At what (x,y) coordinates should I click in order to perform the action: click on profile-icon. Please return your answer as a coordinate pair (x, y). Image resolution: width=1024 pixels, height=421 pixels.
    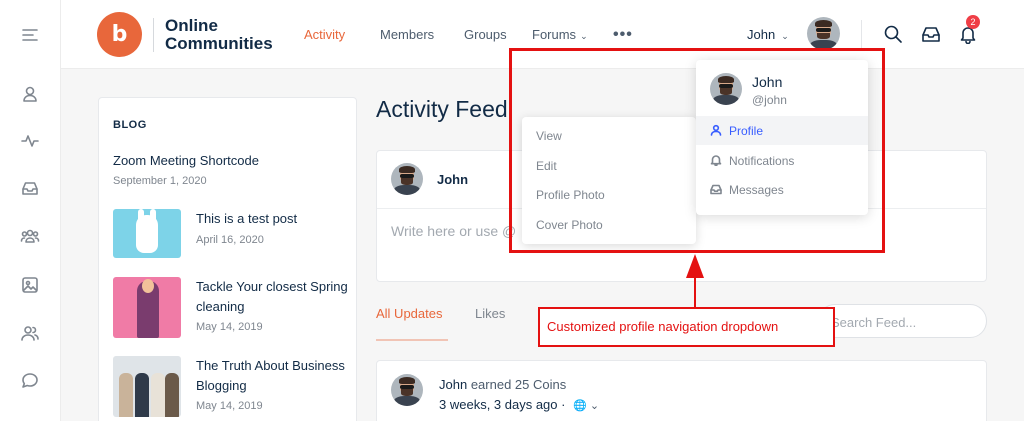
    Looking at the image, I should click on (30, 94).